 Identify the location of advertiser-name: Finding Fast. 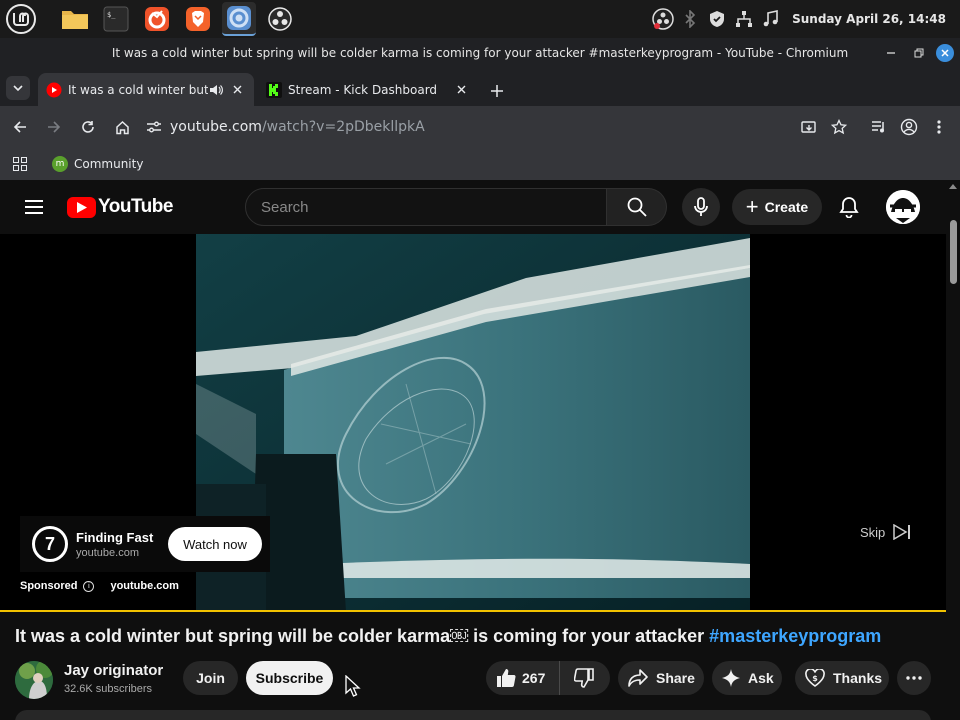
(118, 537).